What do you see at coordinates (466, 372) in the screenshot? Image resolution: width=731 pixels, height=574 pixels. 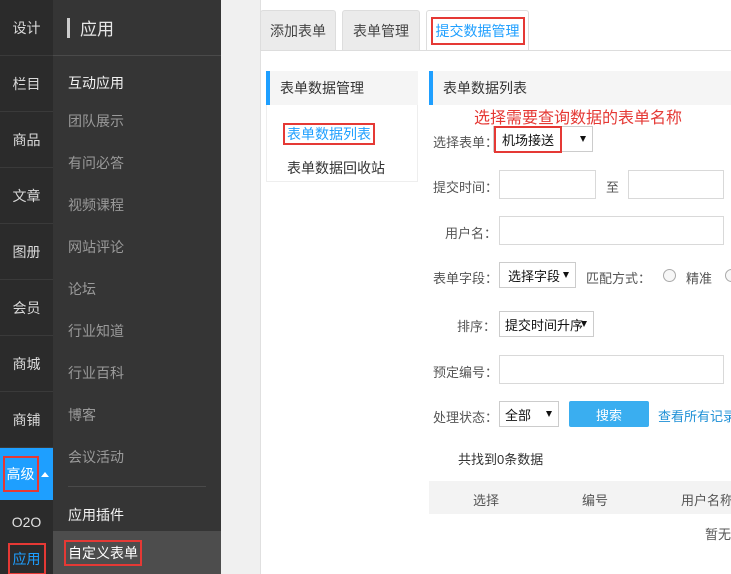 I see `booking-number-label: 预定编号：` at bounding box center [466, 372].